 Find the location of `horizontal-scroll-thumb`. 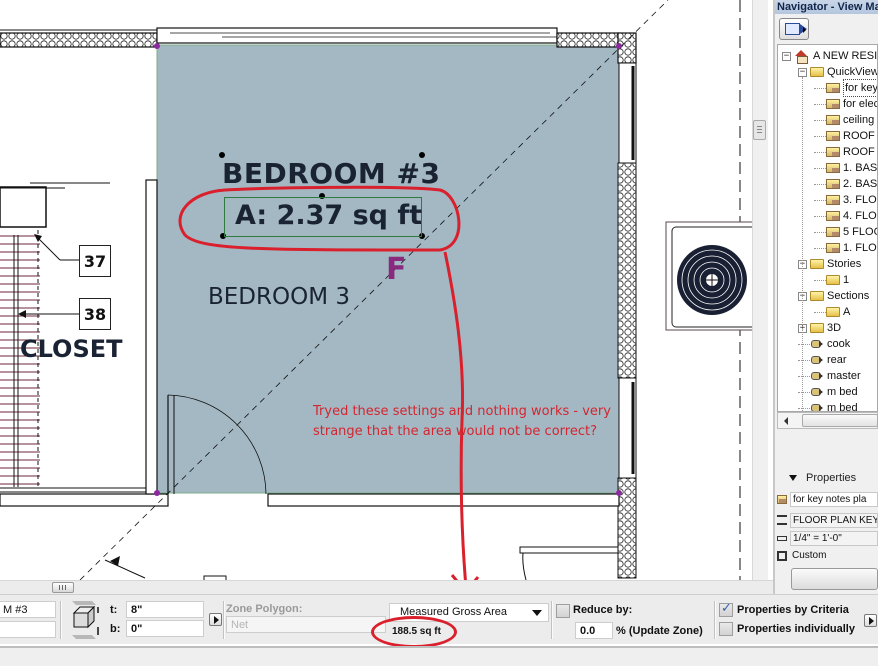

horizontal-scroll-thumb is located at coordinates (63, 587).